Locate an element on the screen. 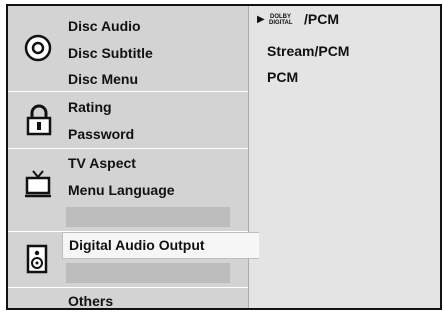 This screenshot has width=444, height=314. option-stream-pcm: Stream/PCM is located at coordinates (308, 51).